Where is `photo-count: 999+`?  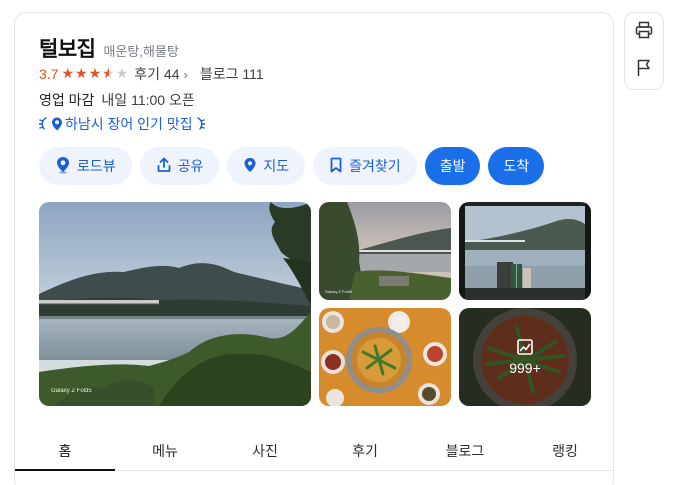 photo-count: 999+ is located at coordinates (525, 368).